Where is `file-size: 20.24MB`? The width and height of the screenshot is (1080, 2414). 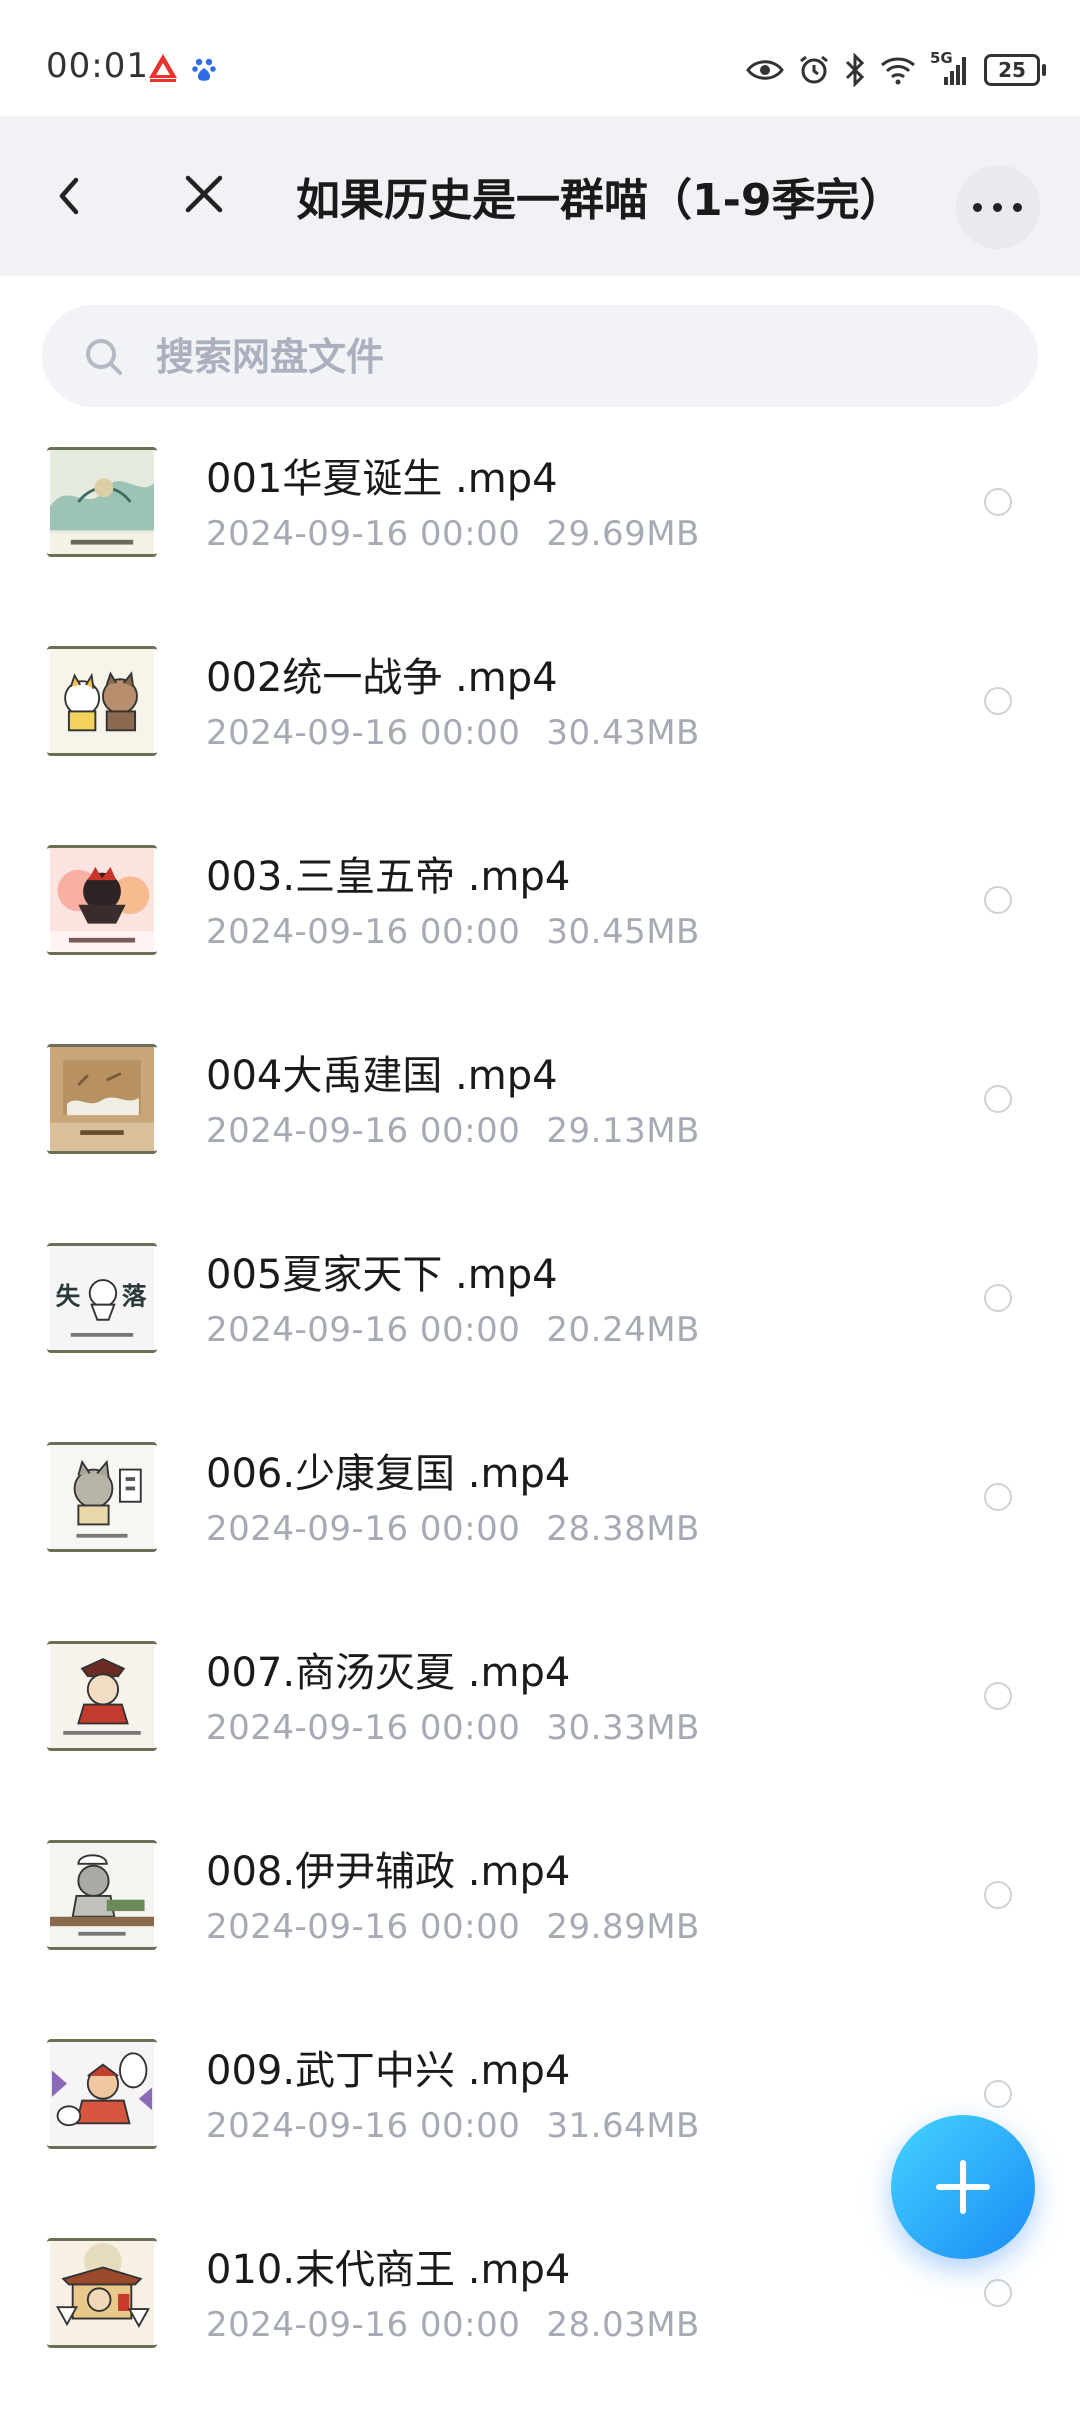 file-size: 20.24MB is located at coordinates (623, 1330).